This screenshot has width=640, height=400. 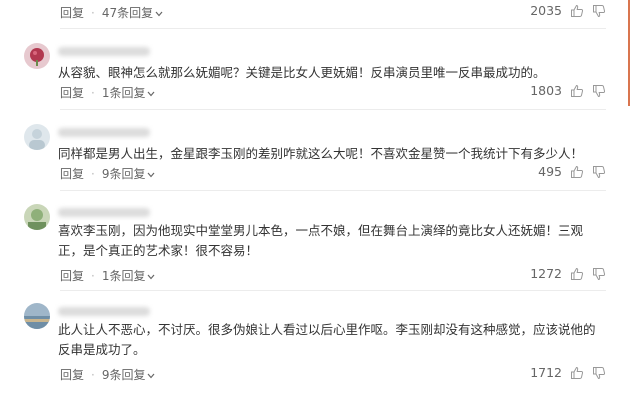 What do you see at coordinates (302, 72) in the screenshot?
I see `comment-text: 从容貌、眼神怎么就那么妩媚呢？关键是比女人更妩媚！反串演员里唯一反串最成功的。` at bounding box center [302, 72].